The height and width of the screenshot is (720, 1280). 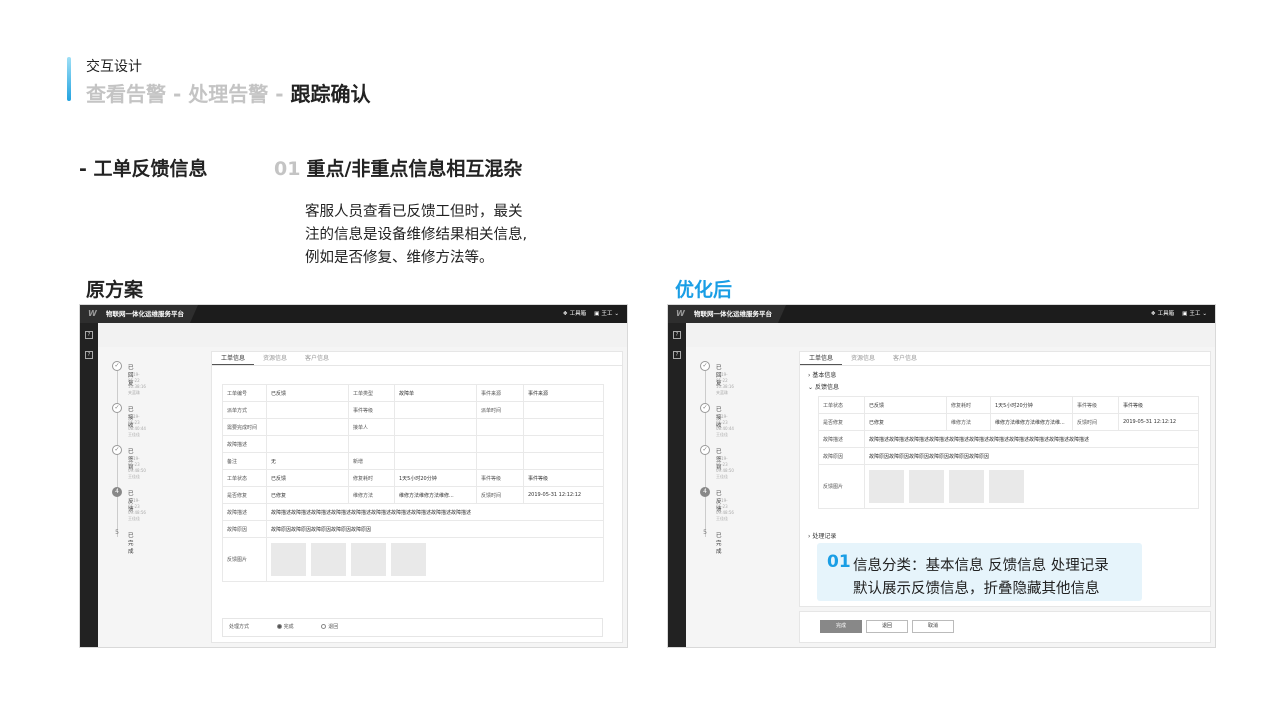 What do you see at coordinates (1031, 405) in the screenshot?
I see `cell-value: 1天5小时20分钟` at bounding box center [1031, 405].